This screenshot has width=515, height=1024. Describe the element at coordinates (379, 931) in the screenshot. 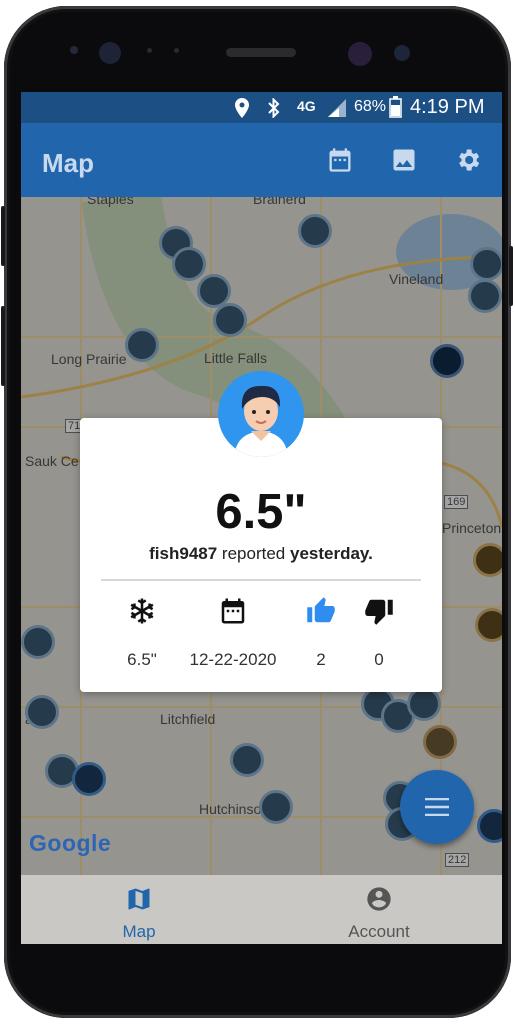

I see `nav-label-account: Account` at that location.